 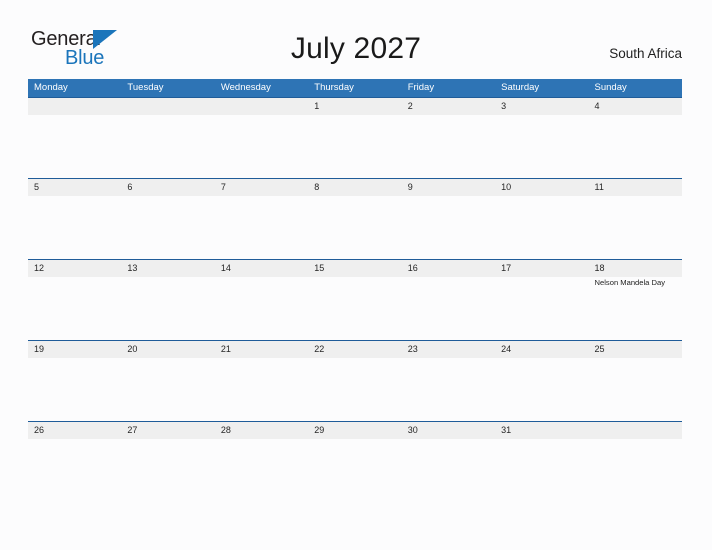 I want to click on page-header: General Blue July 2027 South Africa, so click(x=356, y=39).